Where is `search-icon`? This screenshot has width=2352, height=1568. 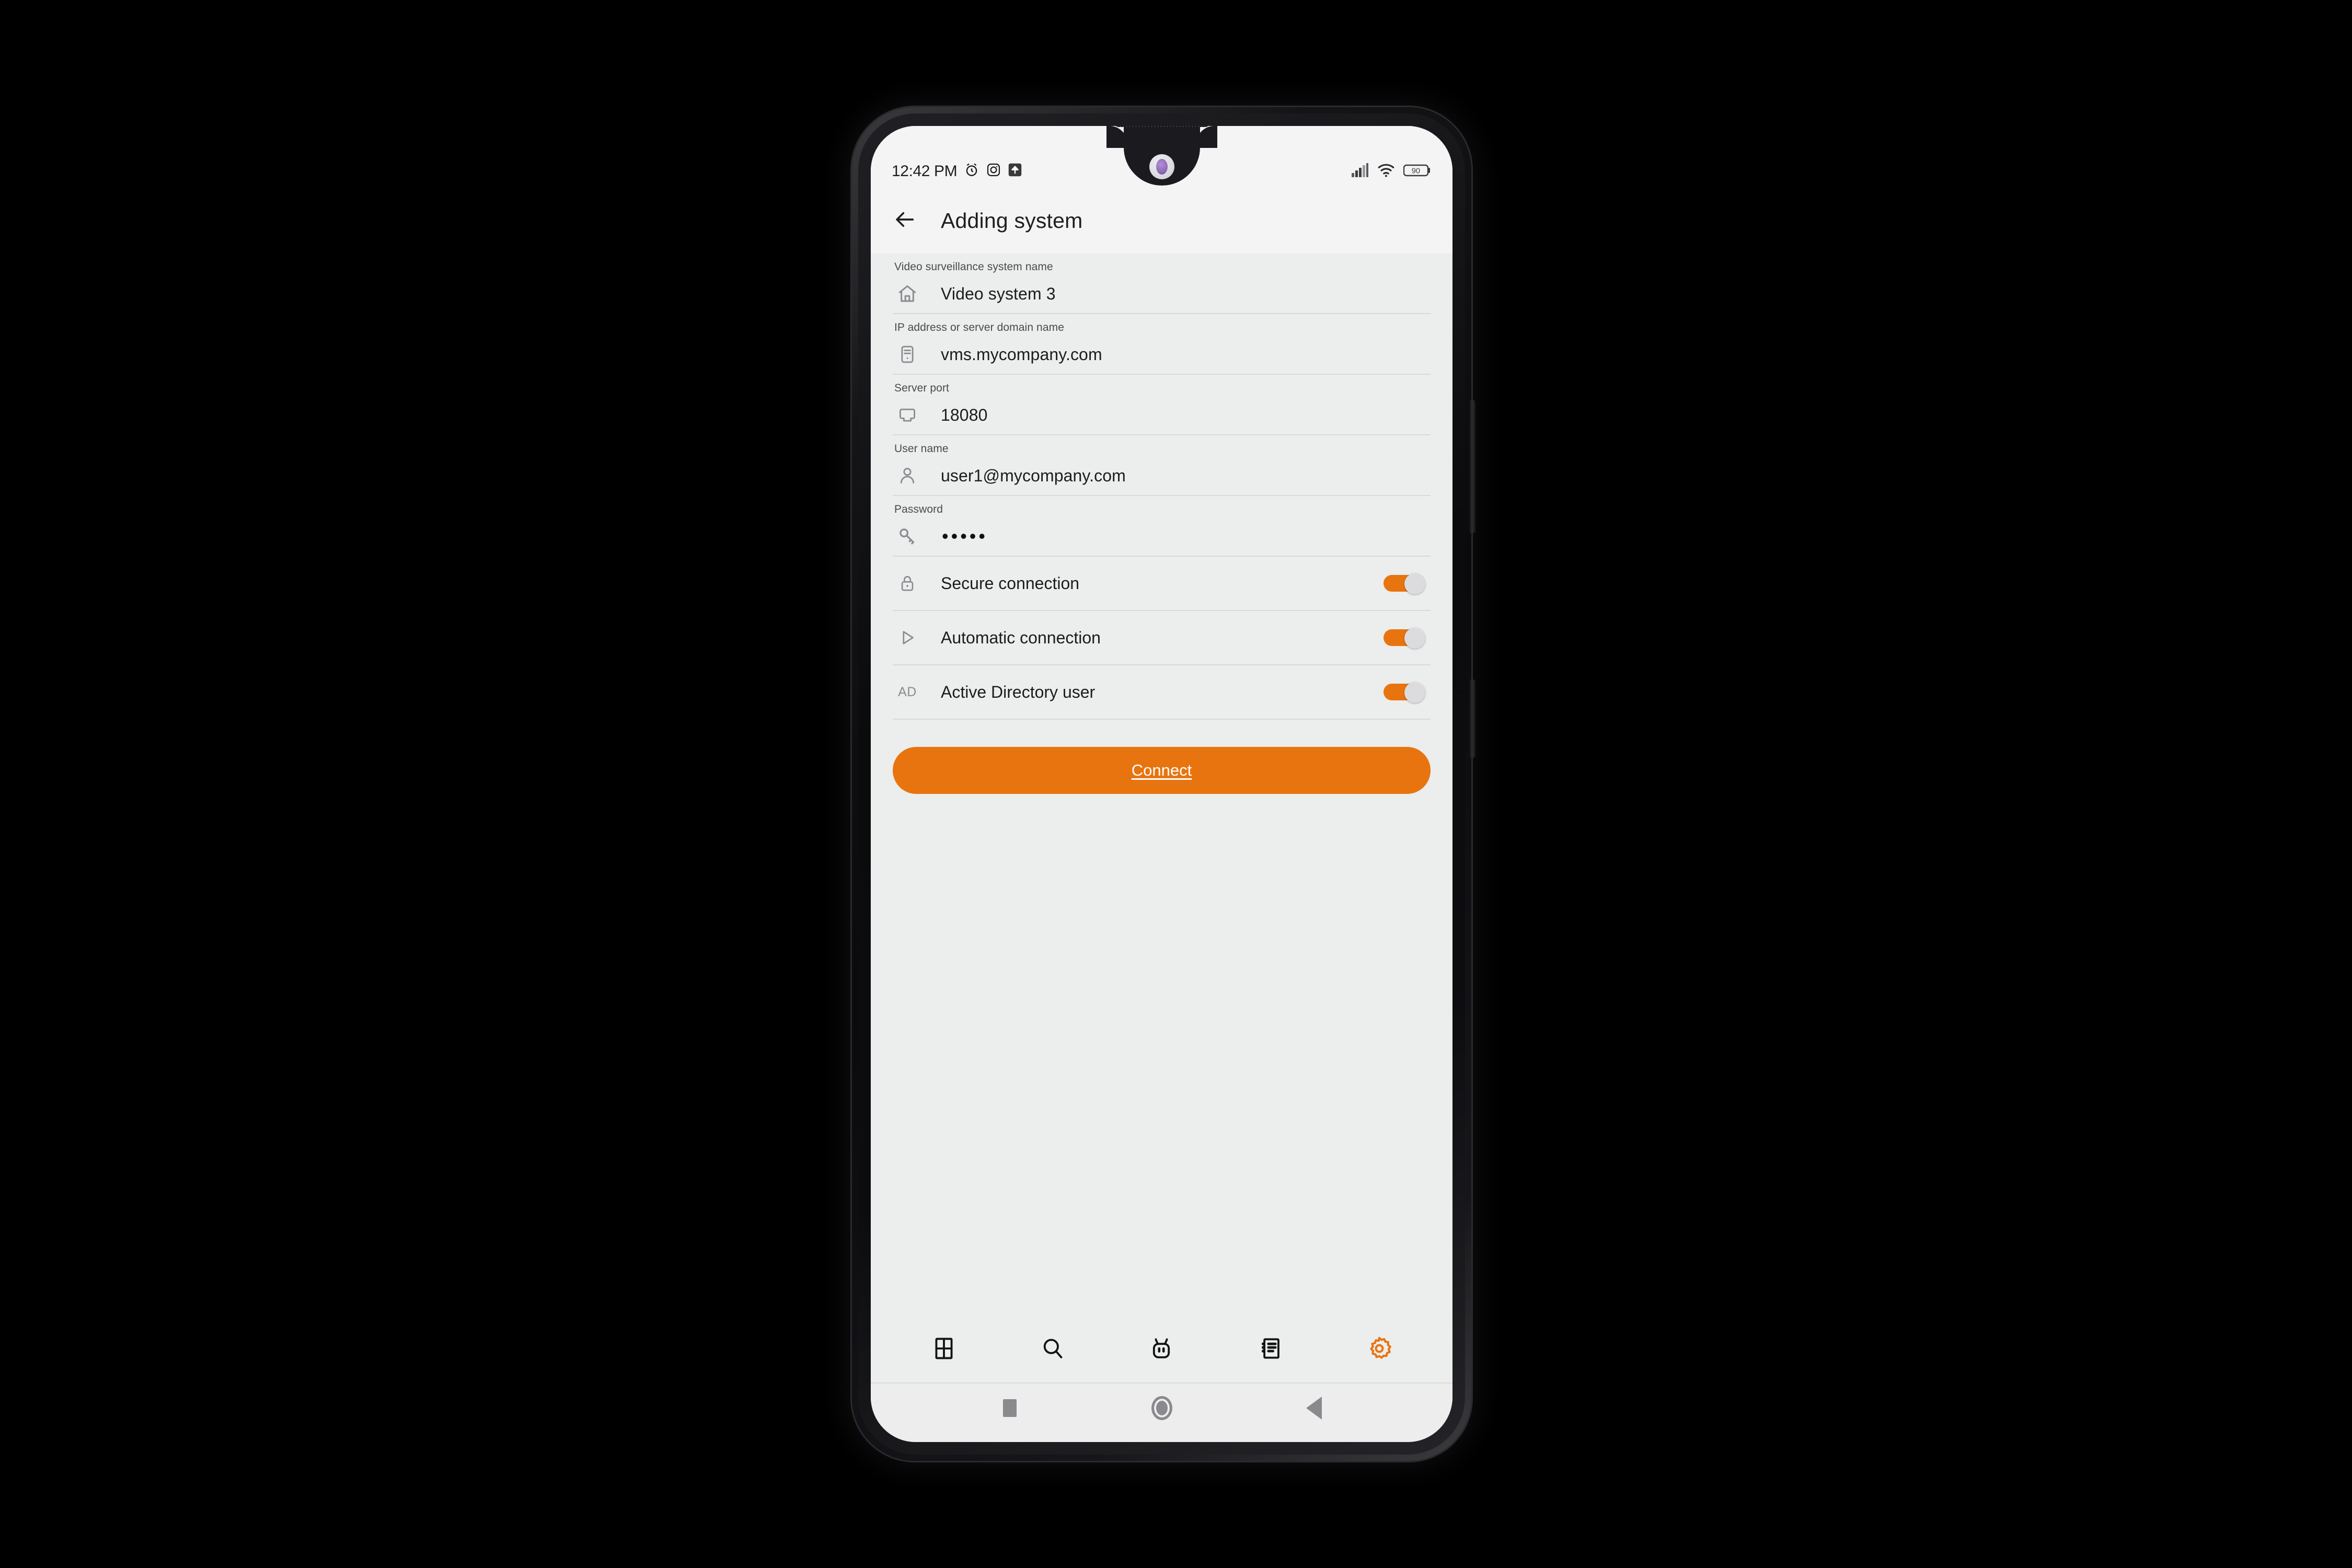
search-icon is located at coordinates (1053, 1349).